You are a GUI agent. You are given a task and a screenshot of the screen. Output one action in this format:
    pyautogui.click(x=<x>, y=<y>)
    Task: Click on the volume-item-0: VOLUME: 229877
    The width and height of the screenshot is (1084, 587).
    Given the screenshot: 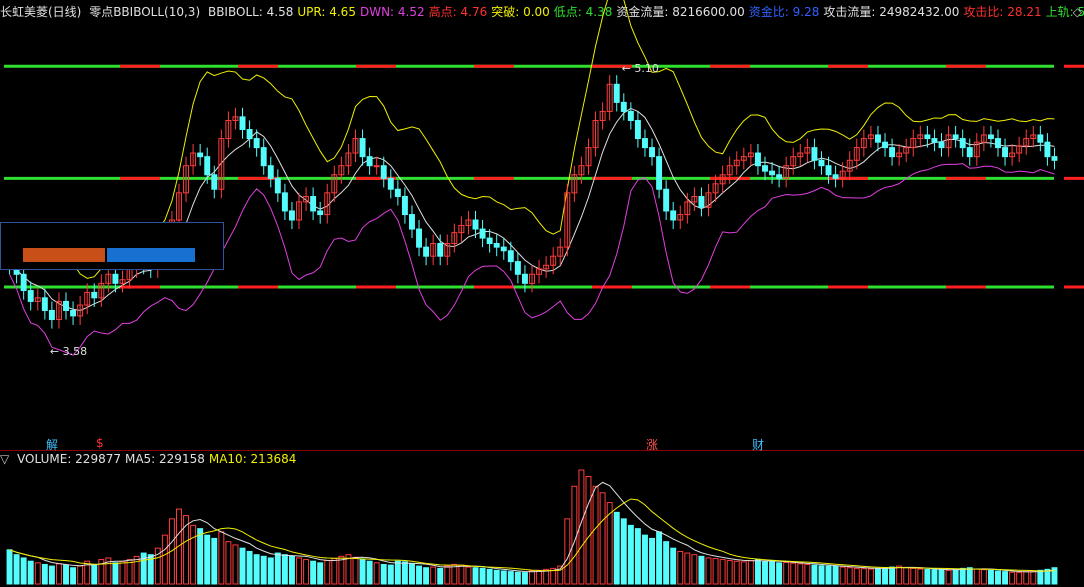 What is the action you would take?
    pyautogui.click(x=69, y=459)
    